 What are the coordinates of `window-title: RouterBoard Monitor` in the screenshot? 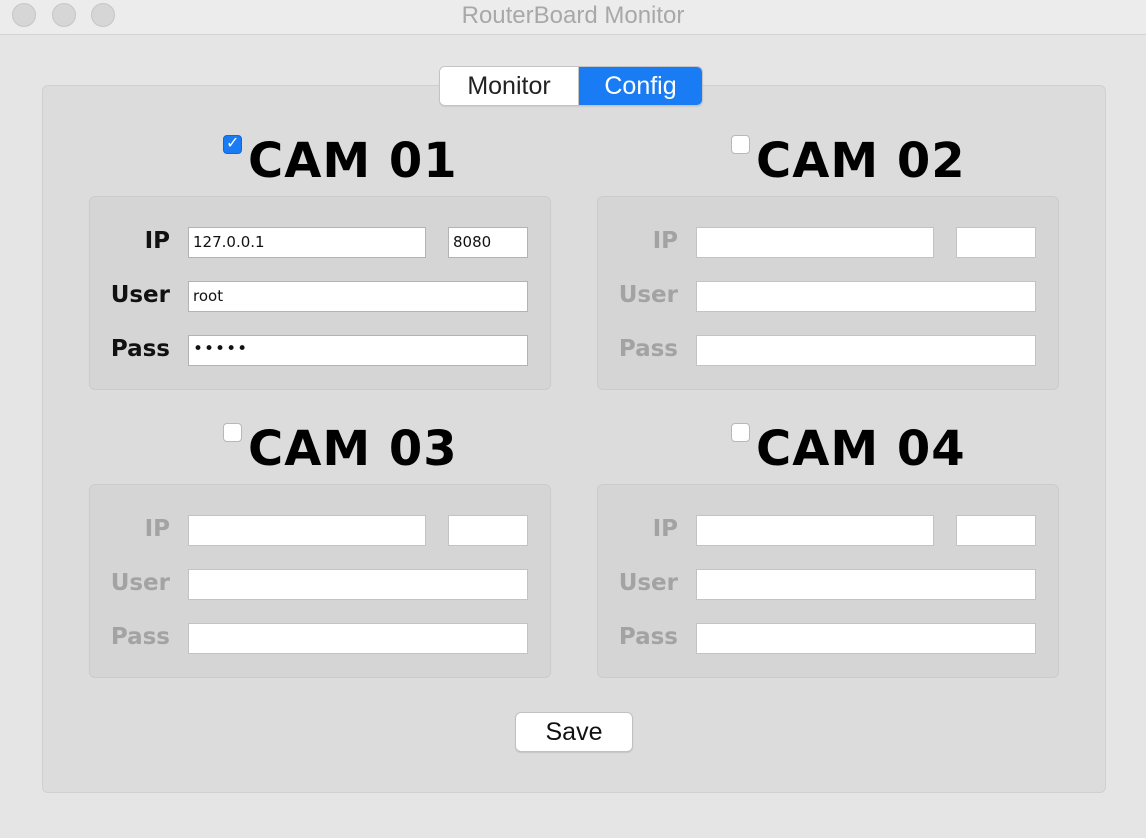 It's located at (573, 15).